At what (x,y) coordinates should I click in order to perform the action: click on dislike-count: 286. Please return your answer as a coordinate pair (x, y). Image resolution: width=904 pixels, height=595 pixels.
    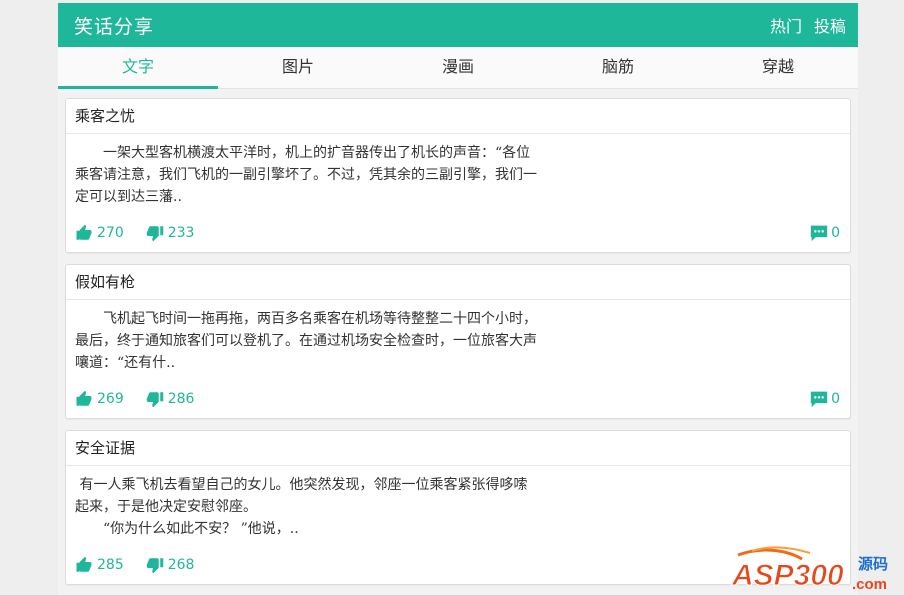
    Looking at the image, I should click on (181, 399).